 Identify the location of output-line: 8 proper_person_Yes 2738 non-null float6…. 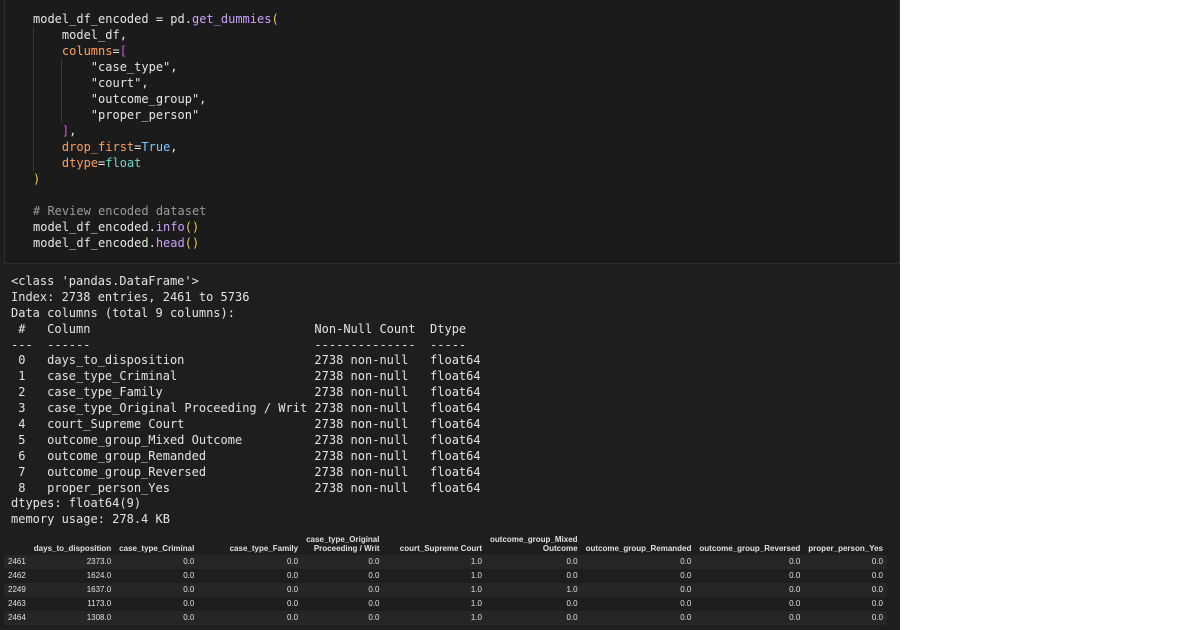
(246, 487).